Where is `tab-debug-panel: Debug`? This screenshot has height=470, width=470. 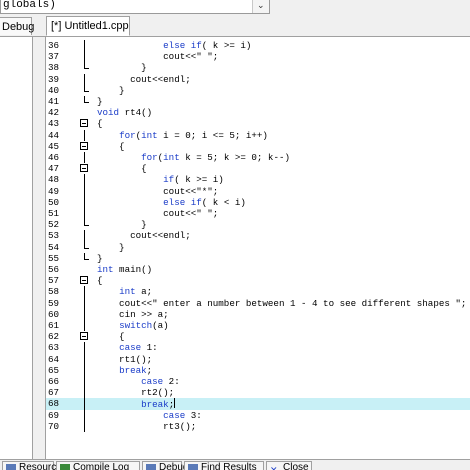
tab-debug-panel: Debug is located at coordinates (17, 26).